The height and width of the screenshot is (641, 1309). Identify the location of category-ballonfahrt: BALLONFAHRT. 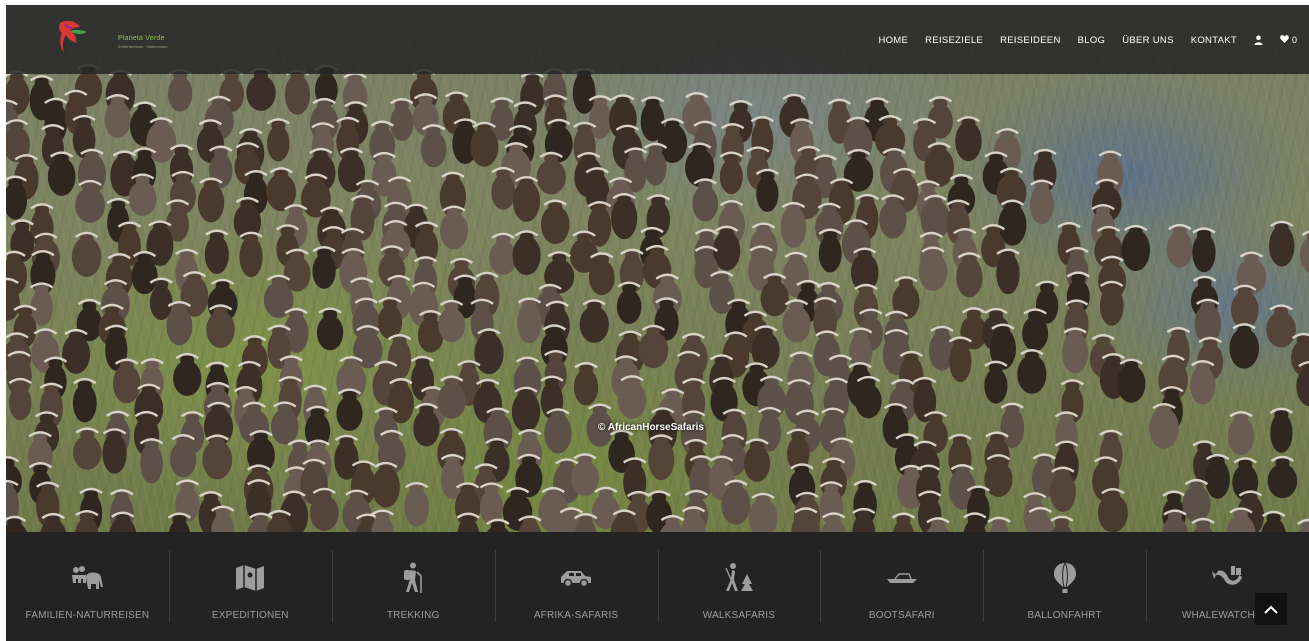
(1064, 586).